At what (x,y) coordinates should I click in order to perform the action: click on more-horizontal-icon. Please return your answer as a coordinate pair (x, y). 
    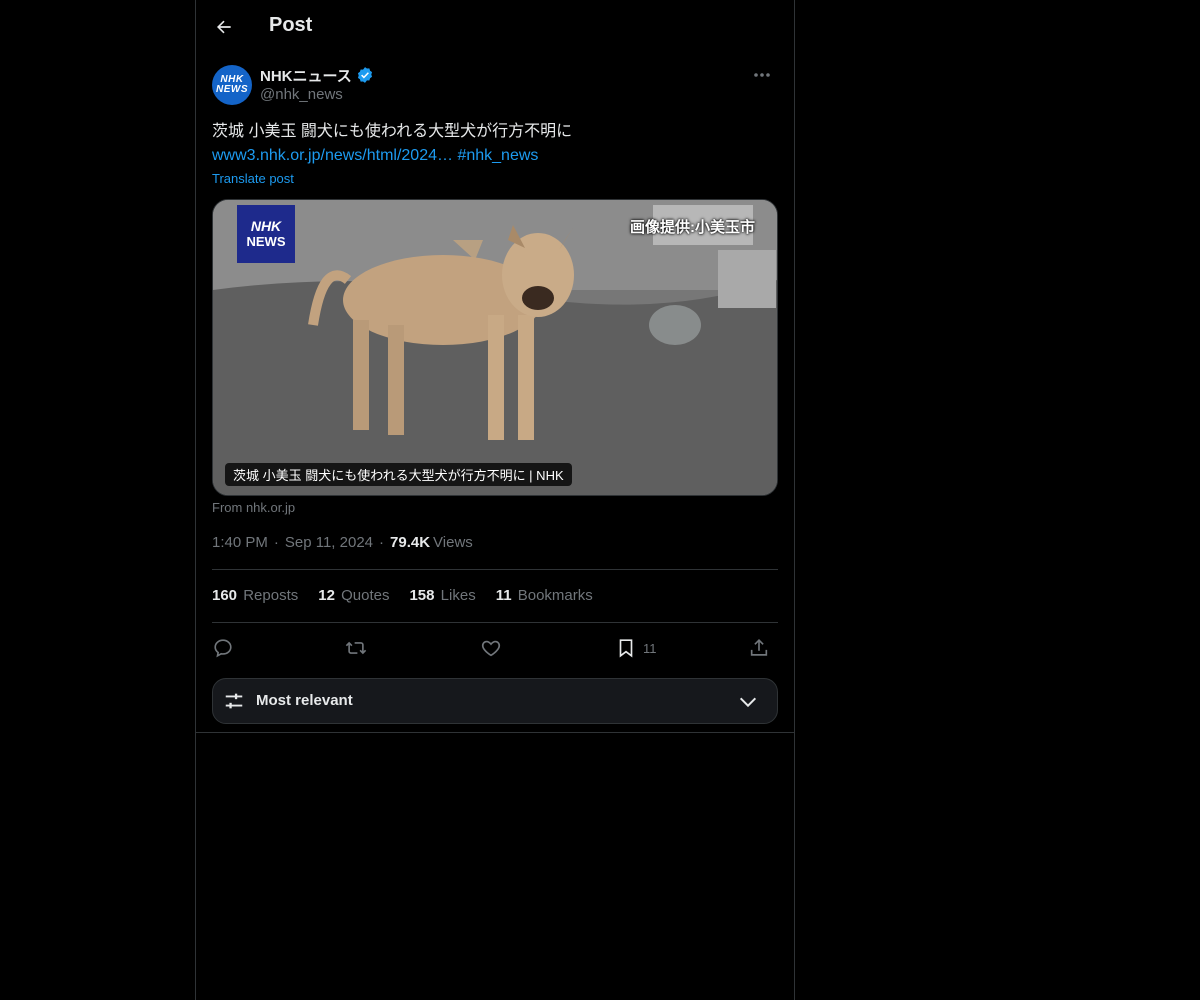
    Looking at the image, I should click on (762, 75).